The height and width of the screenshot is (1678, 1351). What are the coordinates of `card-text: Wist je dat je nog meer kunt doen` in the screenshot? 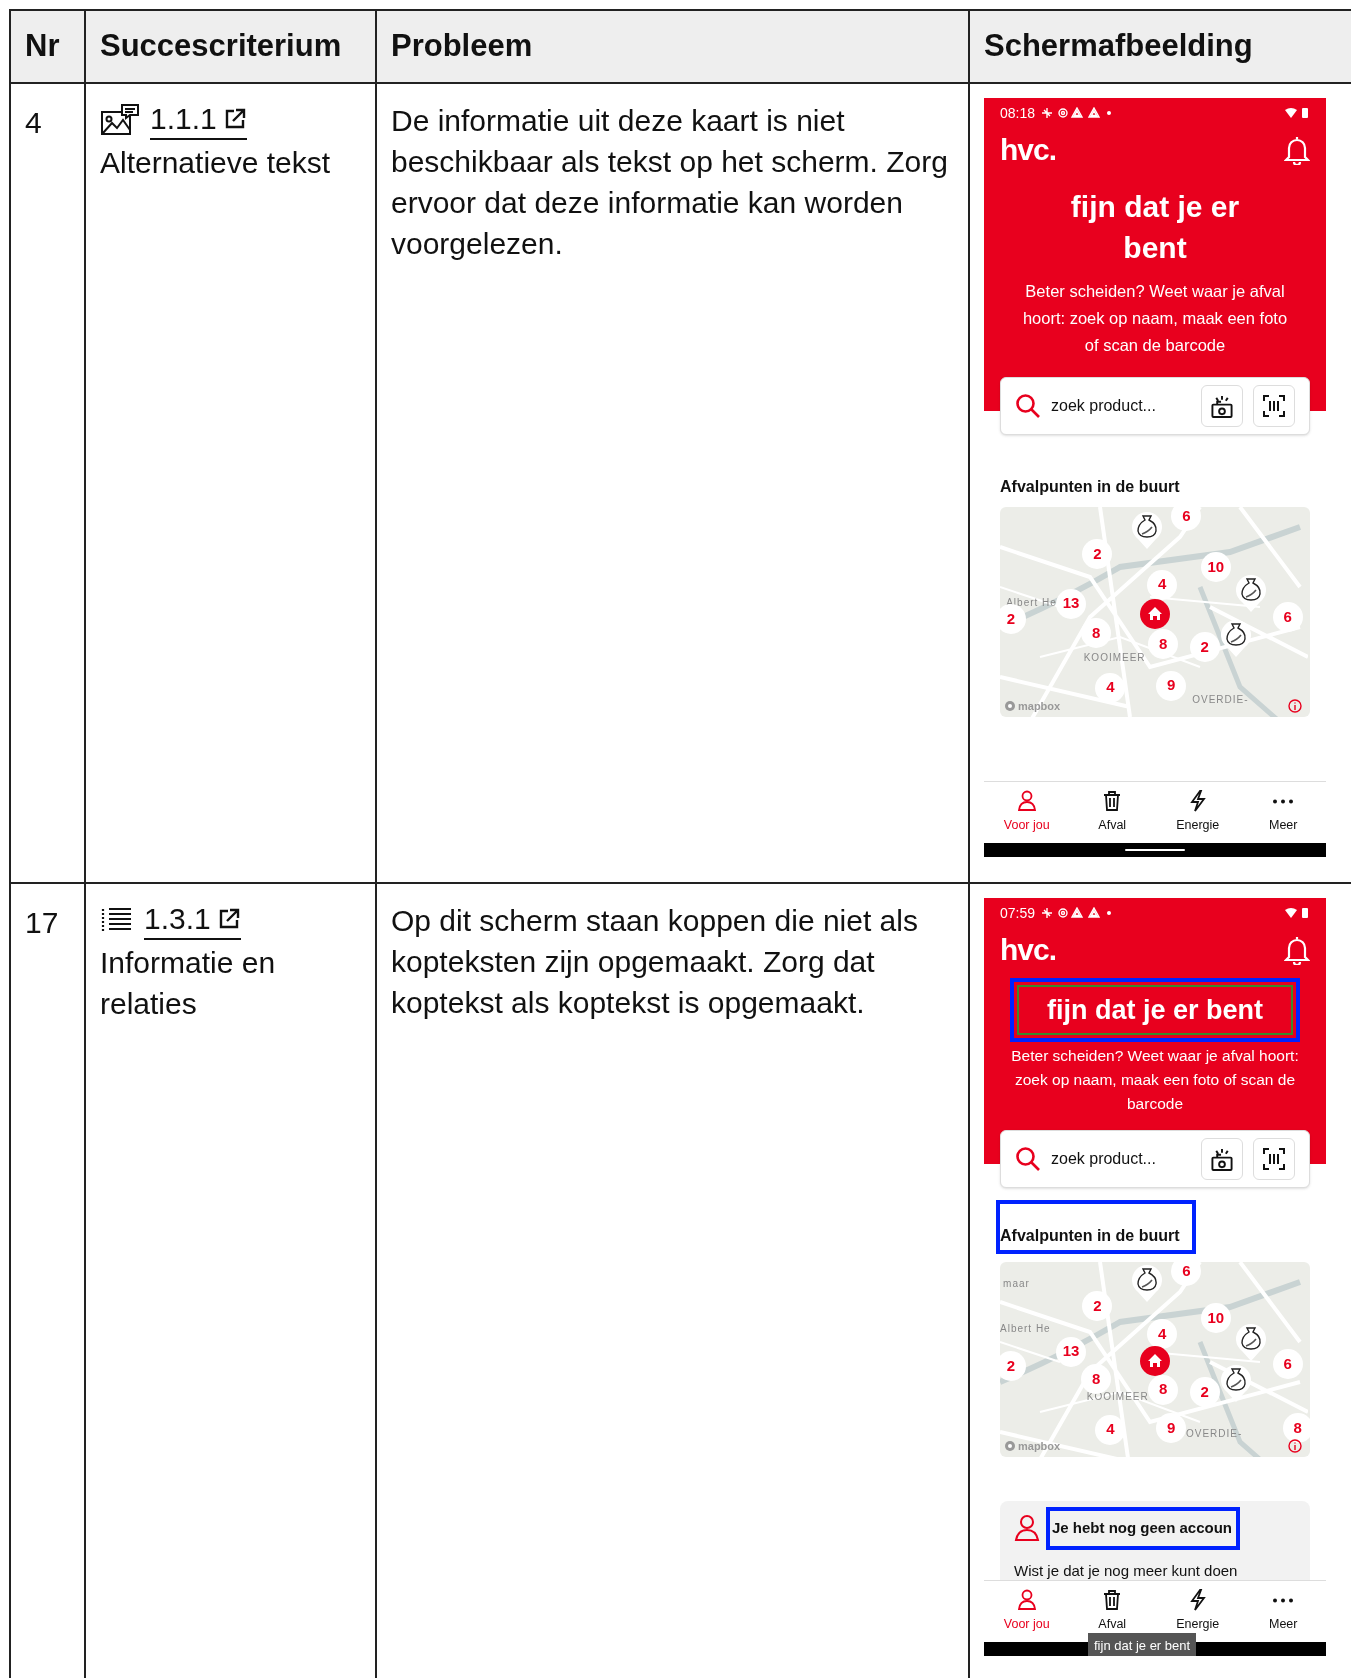 It's located at (1126, 1570).